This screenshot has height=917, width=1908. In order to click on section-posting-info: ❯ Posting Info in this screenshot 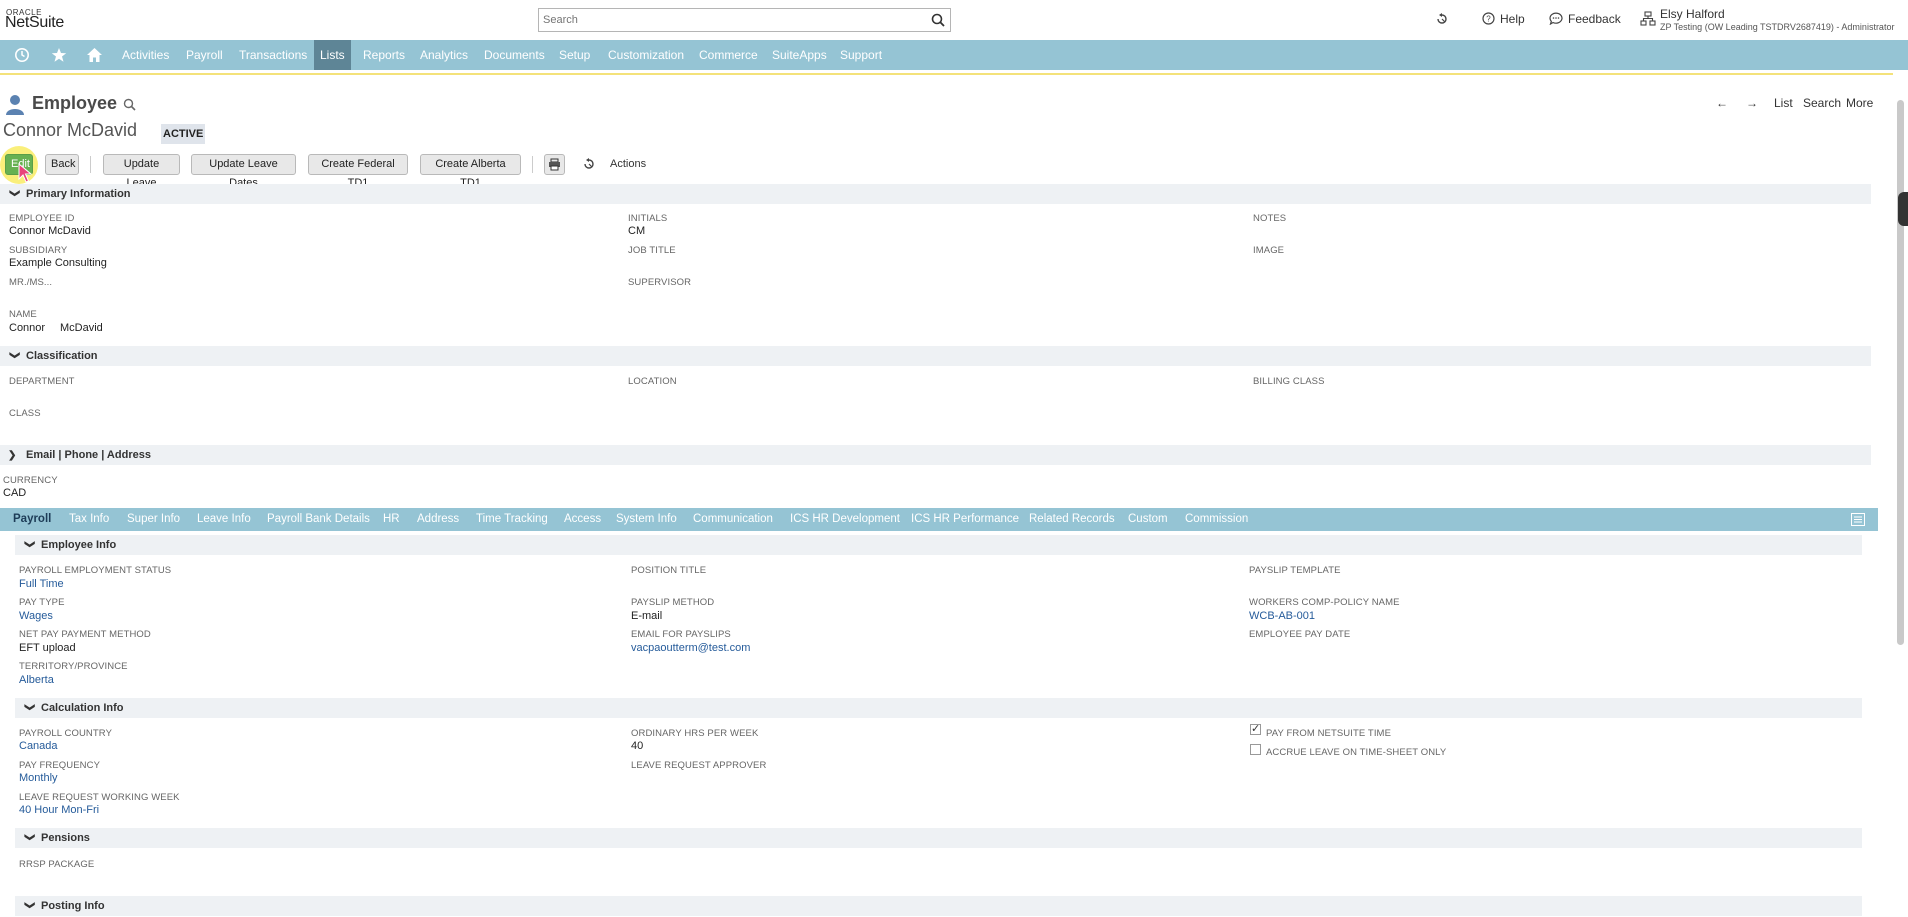, I will do `click(938, 906)`.